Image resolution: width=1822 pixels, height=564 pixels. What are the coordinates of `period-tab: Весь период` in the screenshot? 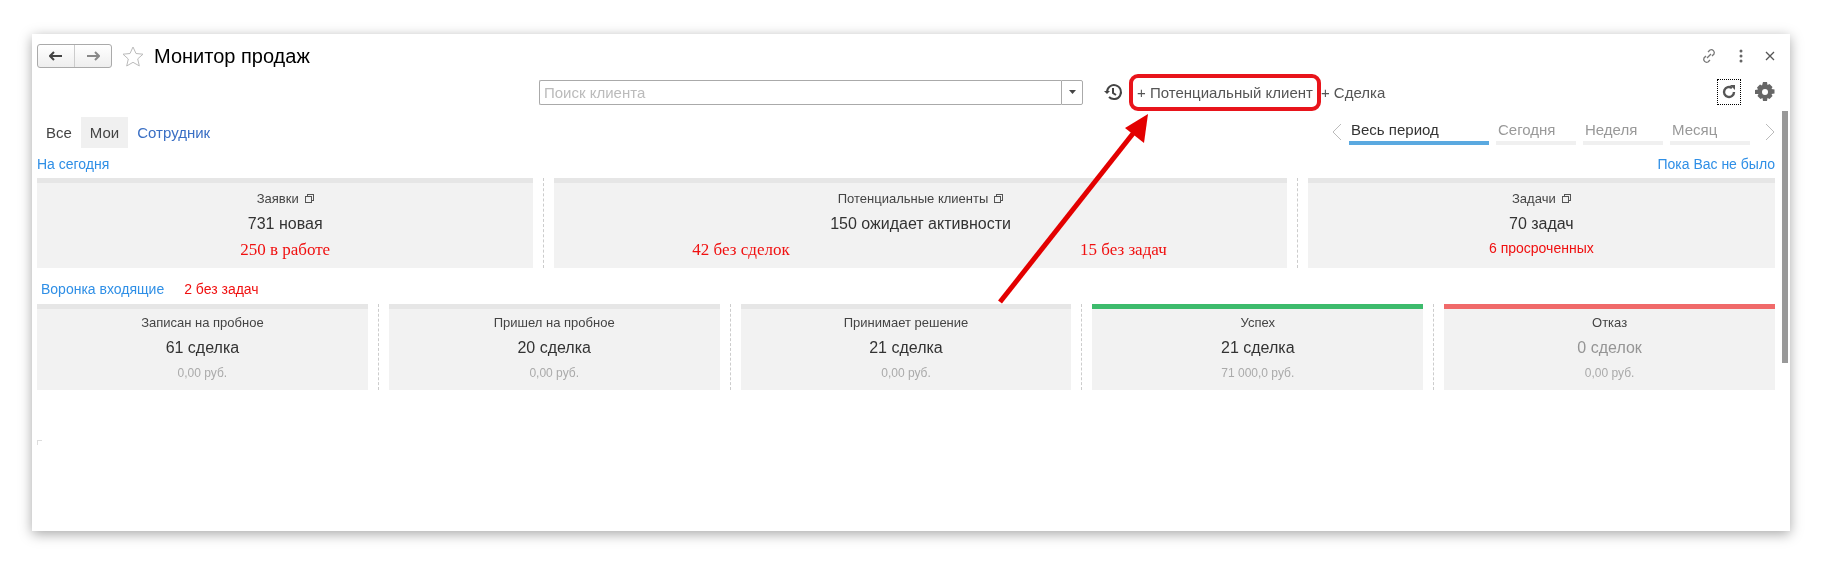 It's located at (1419, 132).